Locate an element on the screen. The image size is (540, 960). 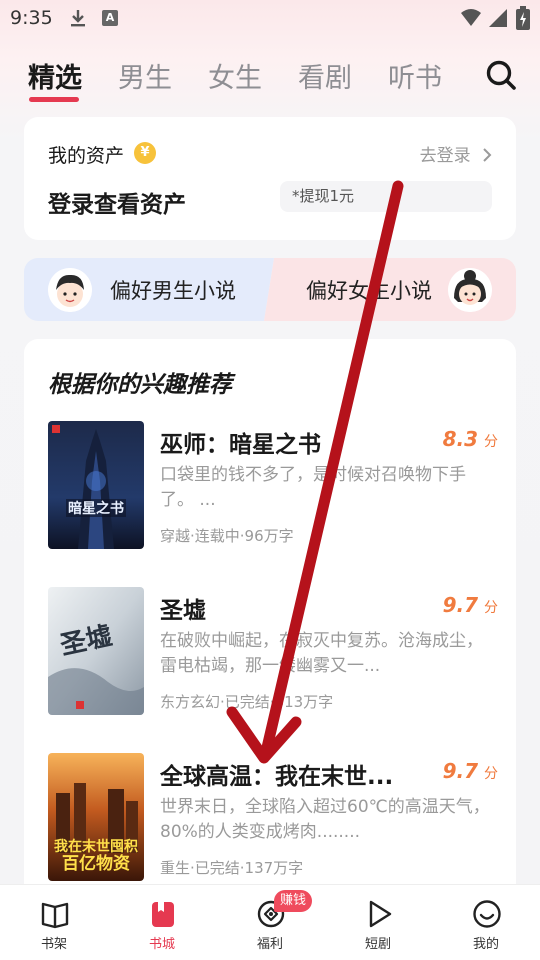
recommend-title: 根据你的兴趣推荐 is located at coordinates (140, 385).